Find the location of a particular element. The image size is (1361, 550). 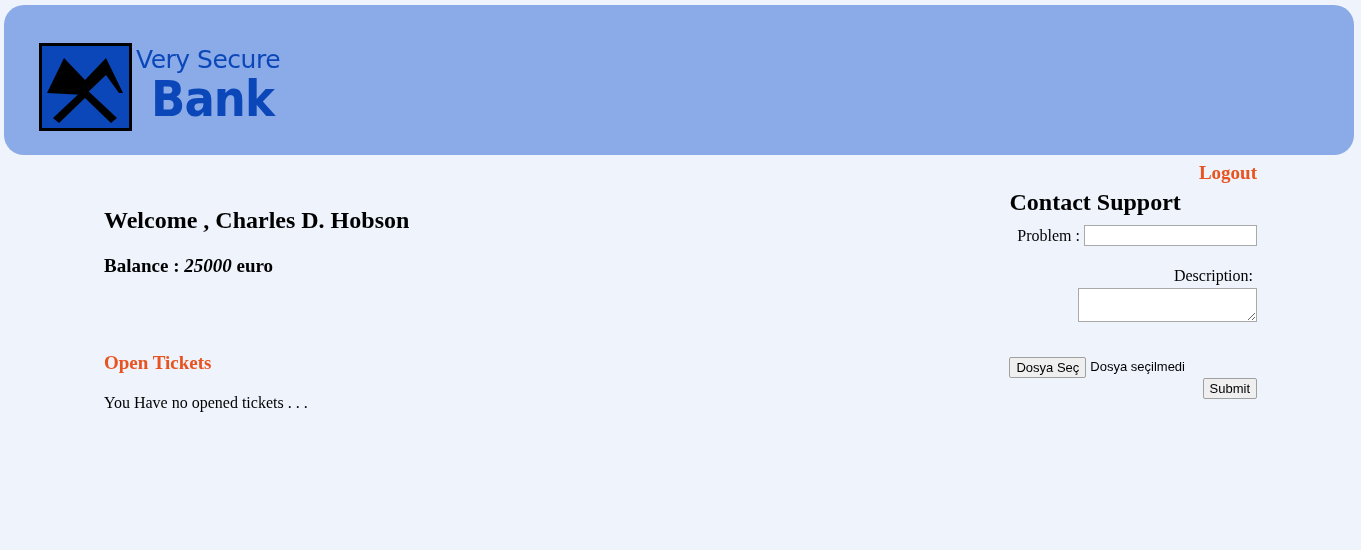

description-field is located at coordinates (1167, 304).